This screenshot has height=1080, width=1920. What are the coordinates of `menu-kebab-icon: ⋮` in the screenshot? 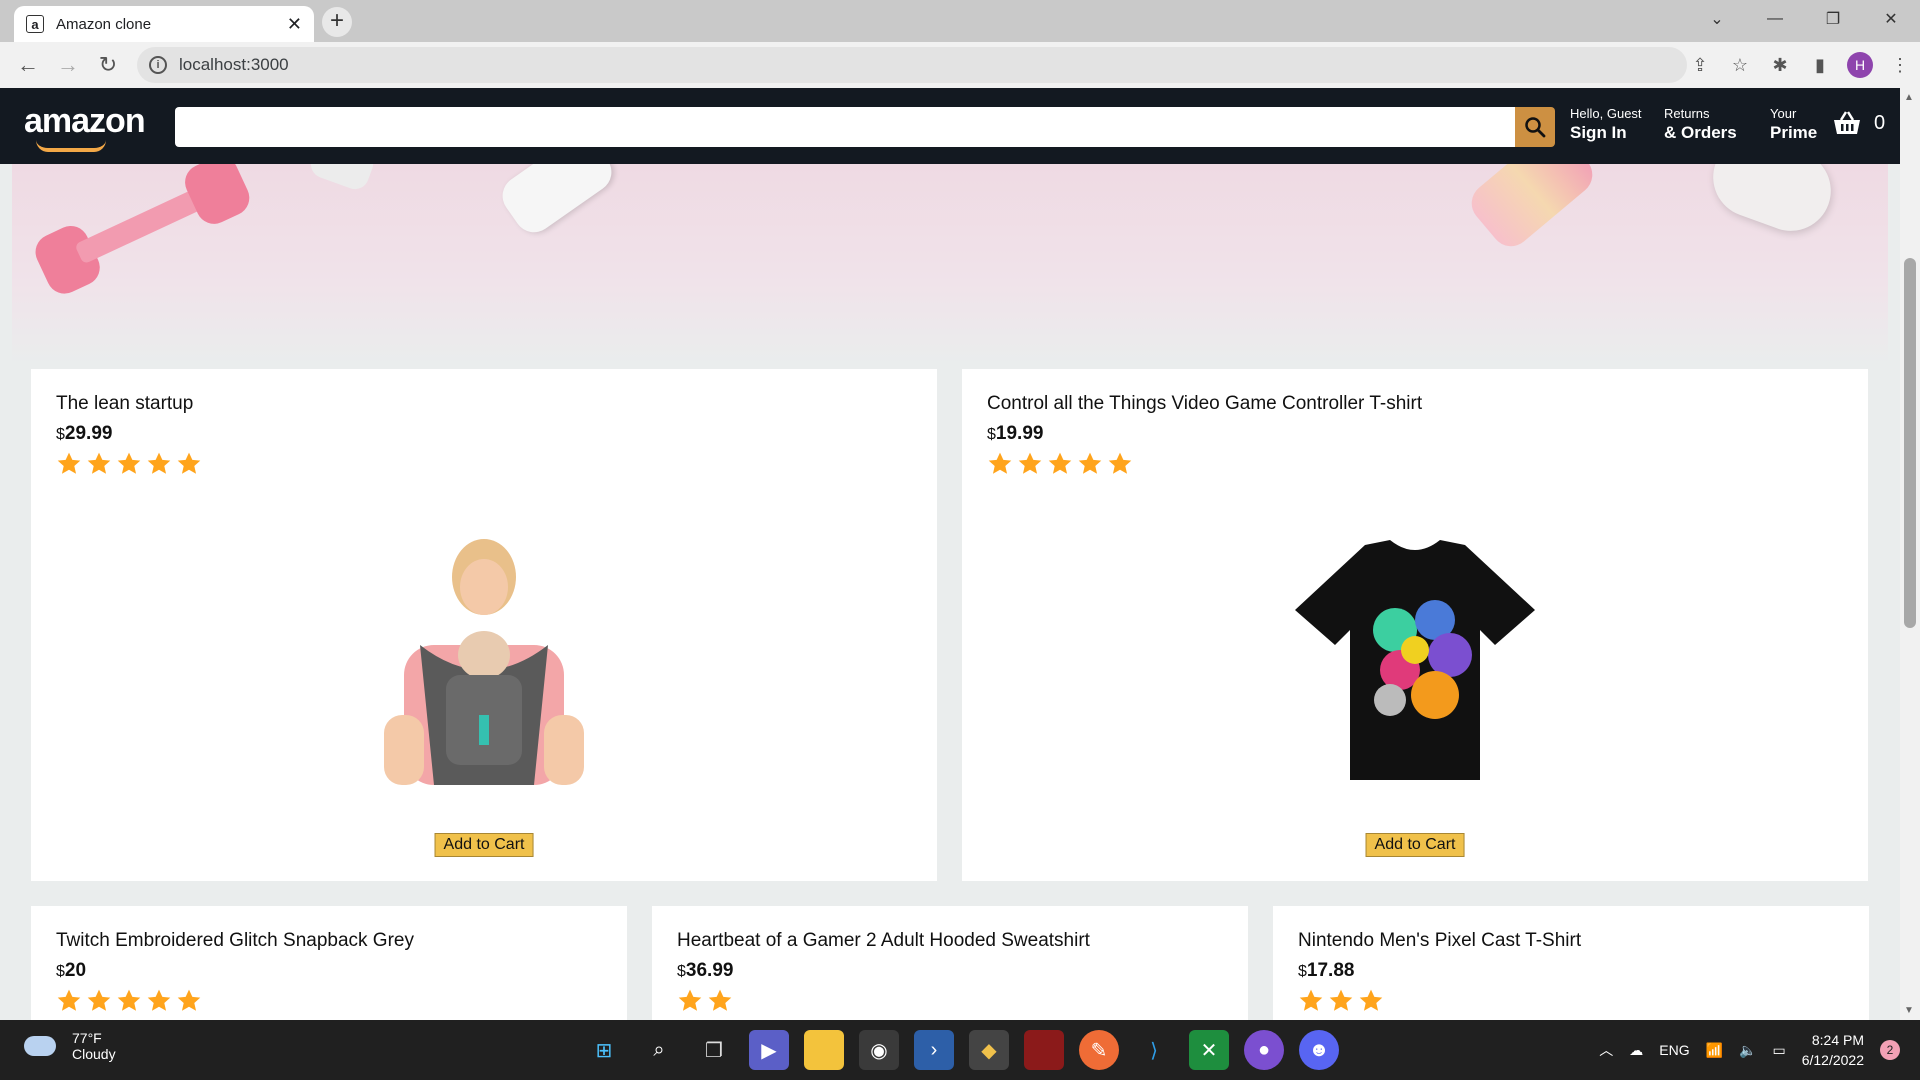 It's located at (1900, 65).